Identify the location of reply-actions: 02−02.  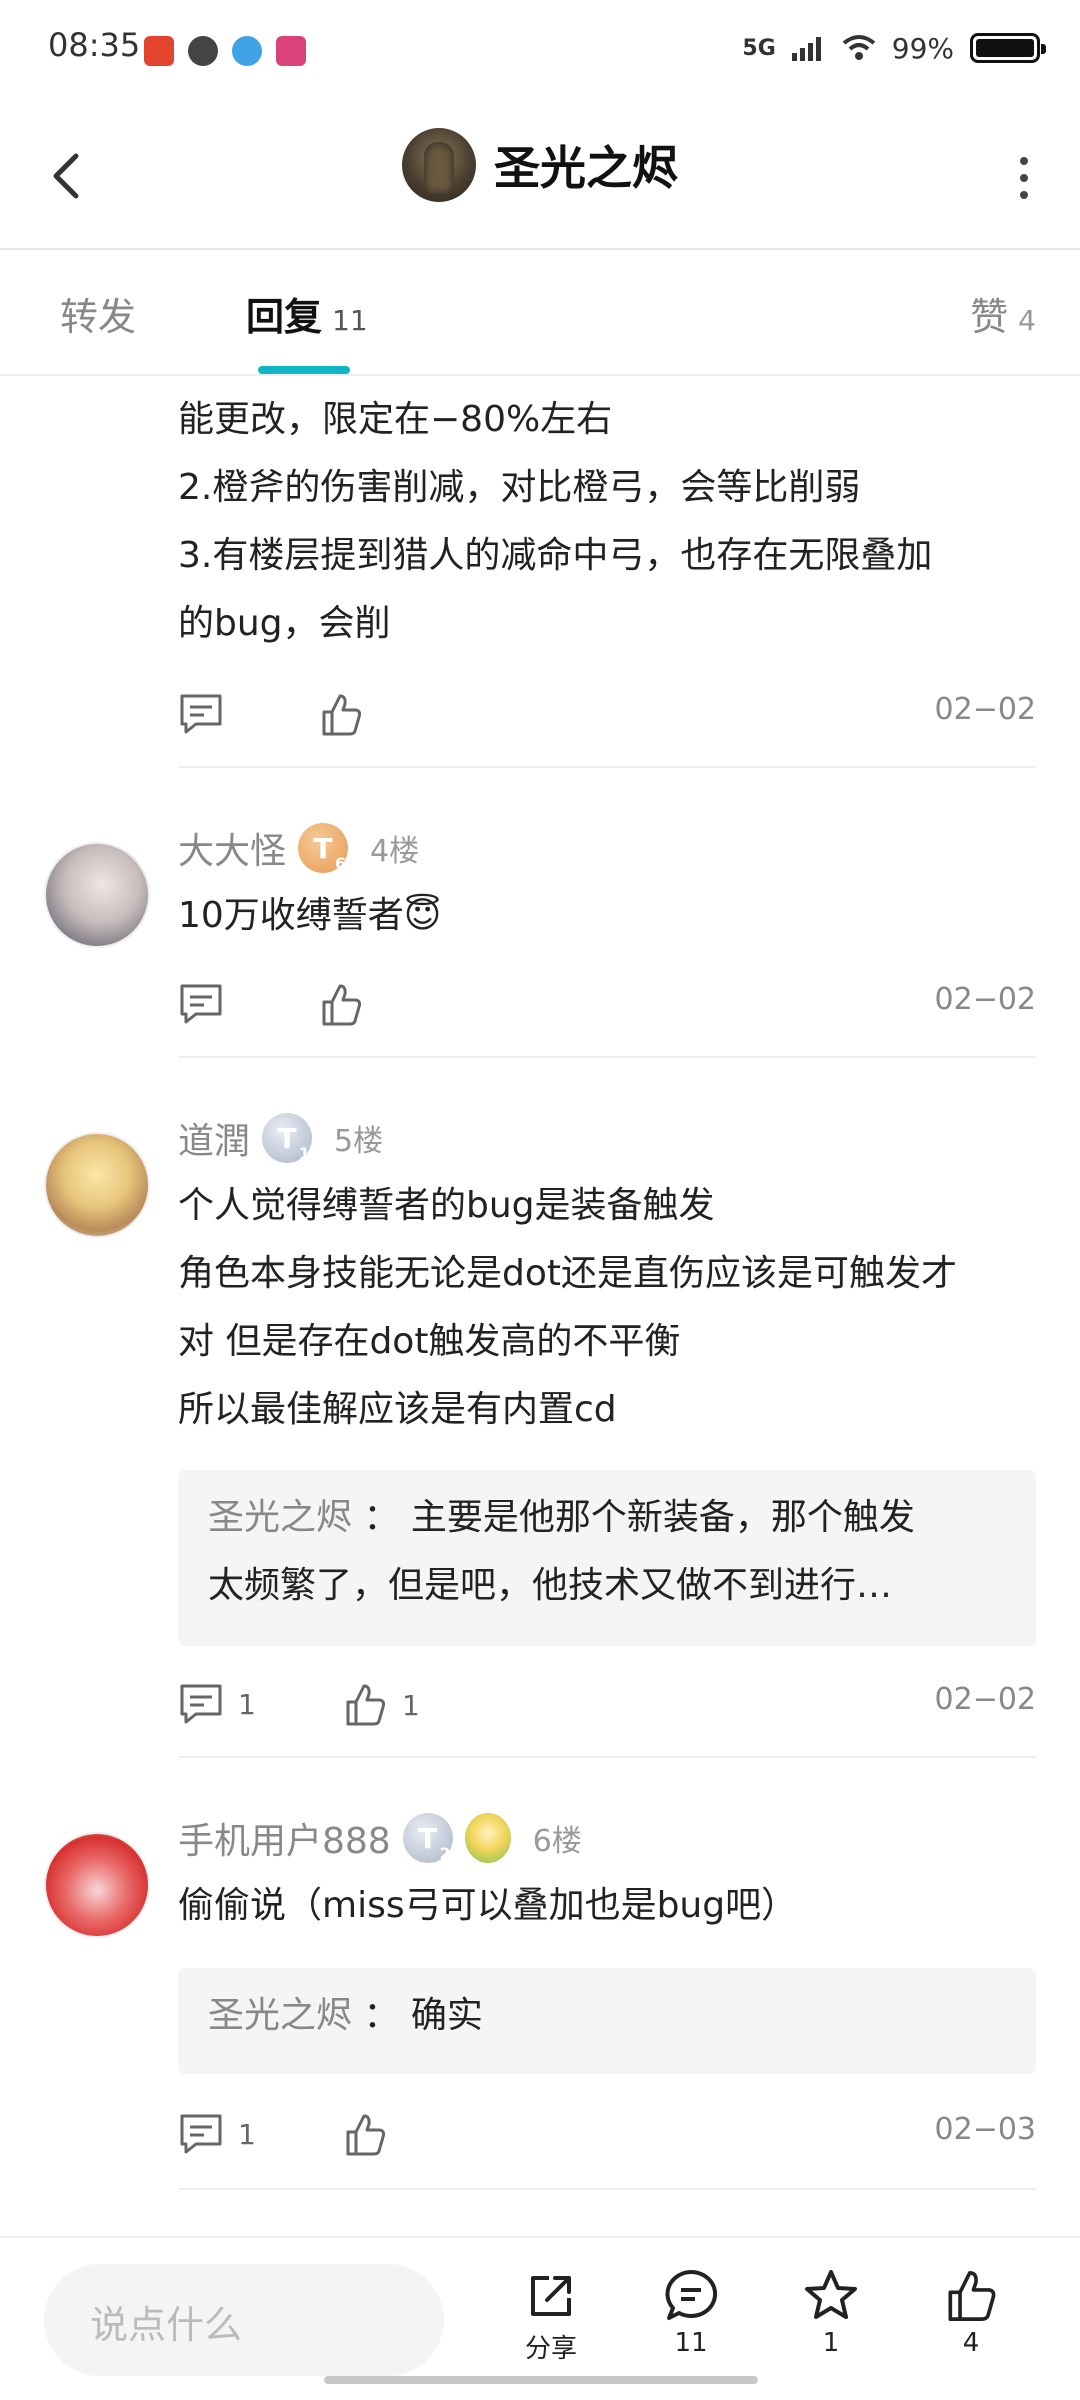
(607, 710).